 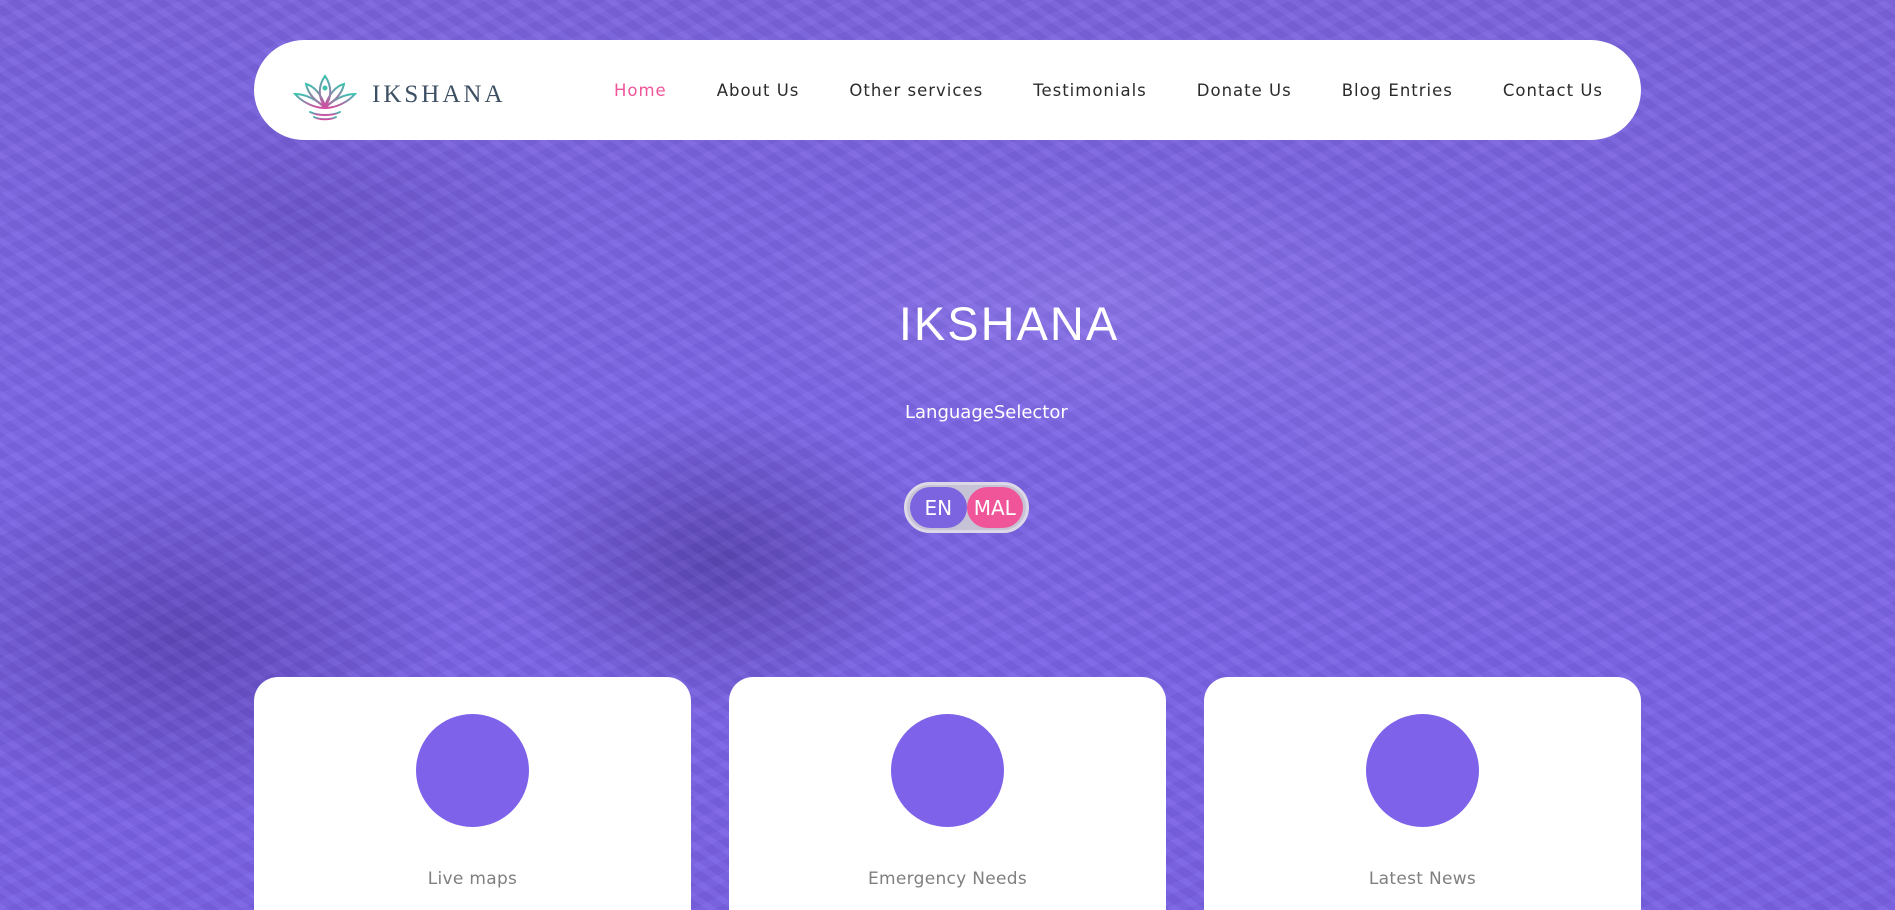 I want to click on language-option-en: EN, so click(x=938, y=507).